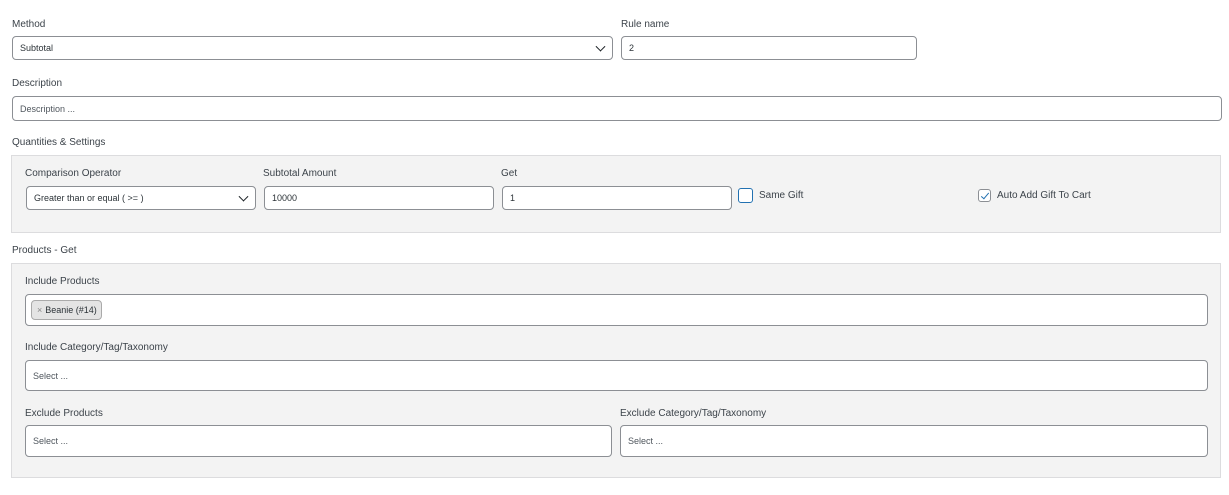  Describe the element at coordinates (745, 195) in the screenshot. I see `same-gift-checkbox` at that location.